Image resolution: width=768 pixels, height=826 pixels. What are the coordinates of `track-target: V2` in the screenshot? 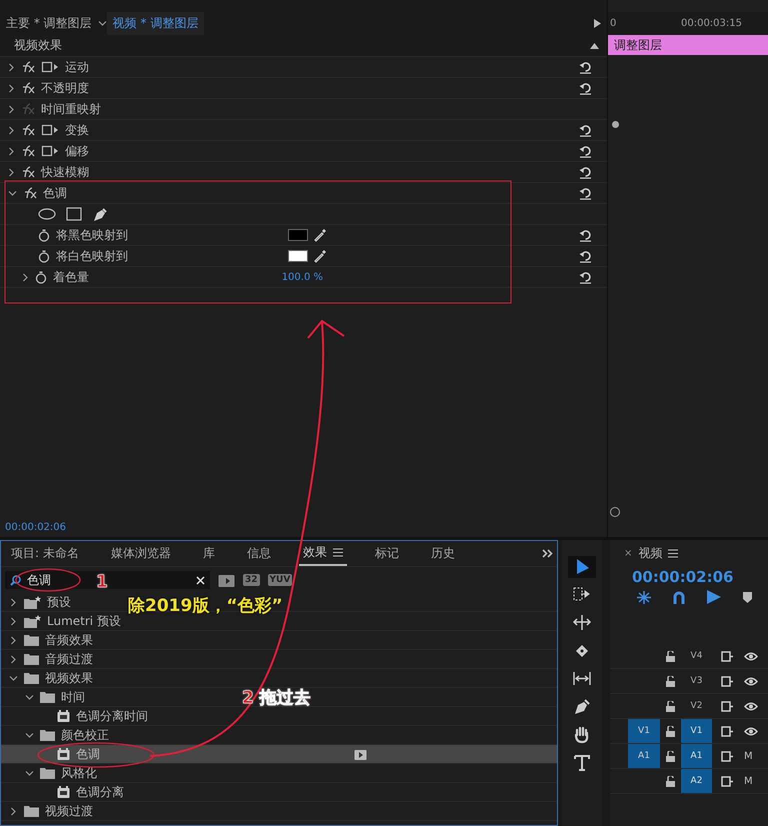 It's located at (696, 706).